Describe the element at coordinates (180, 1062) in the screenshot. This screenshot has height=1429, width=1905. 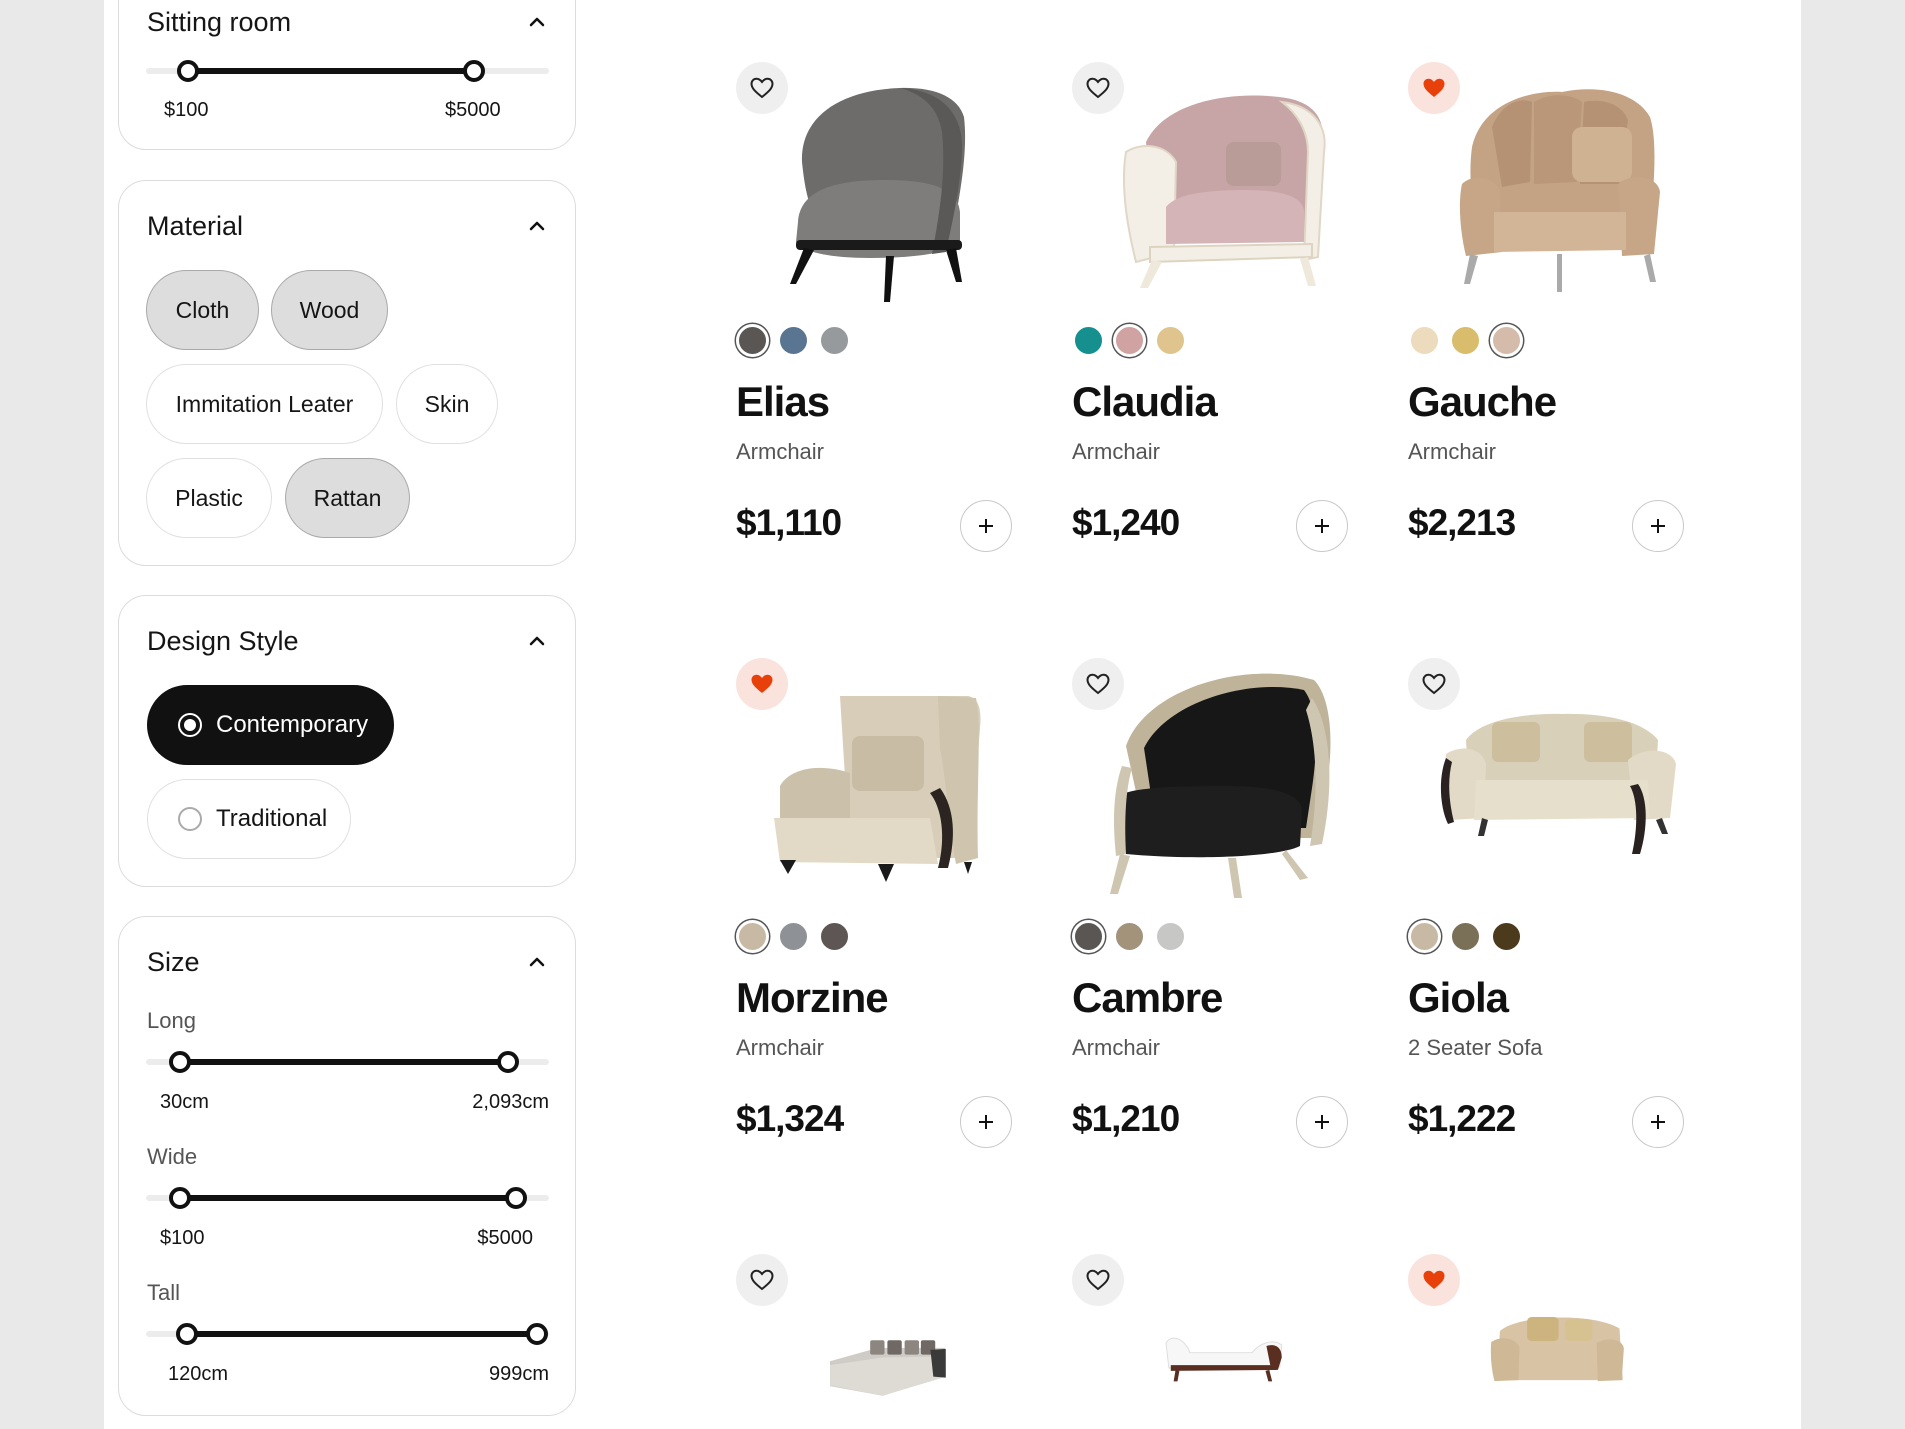
I see `long-range-min-handle` at that location.